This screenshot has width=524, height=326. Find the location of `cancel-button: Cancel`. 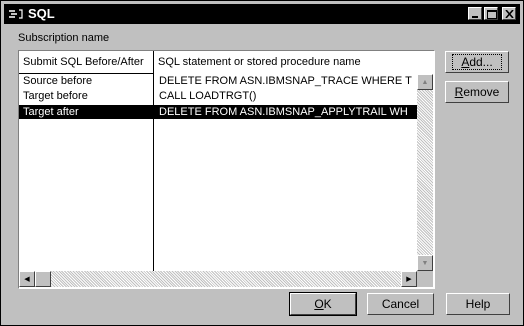

cancel-button: Cancel is located at coordinates (400, 304).